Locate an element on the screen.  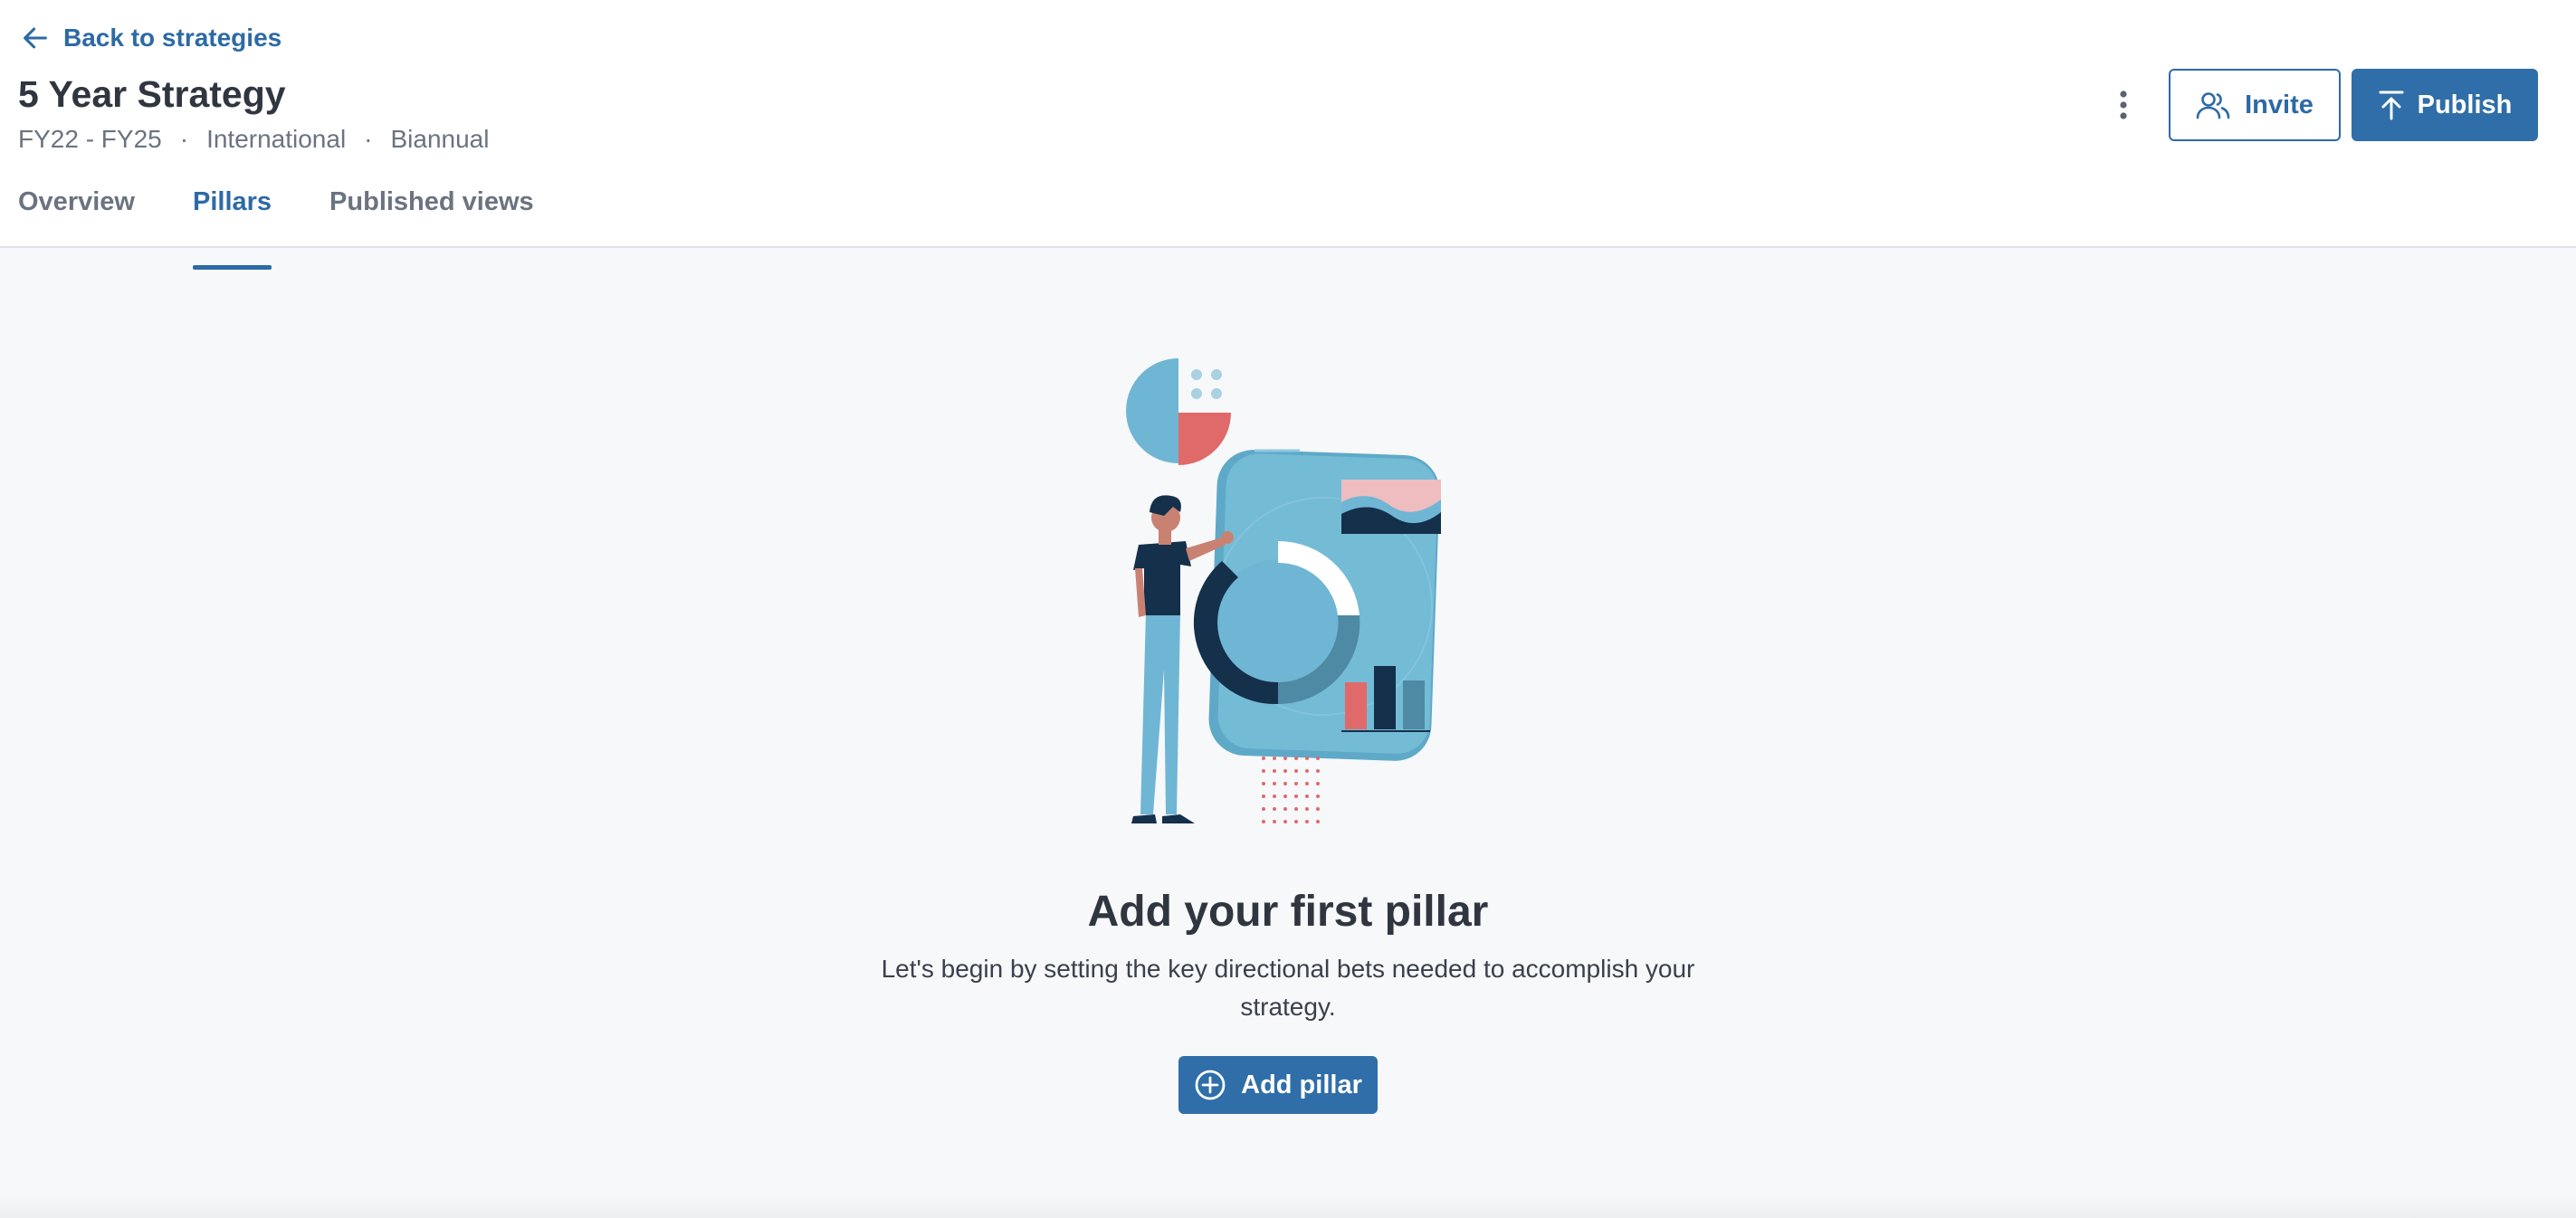
back-to-strategies-link: Back to strategies is located at coordinates (151, 38).